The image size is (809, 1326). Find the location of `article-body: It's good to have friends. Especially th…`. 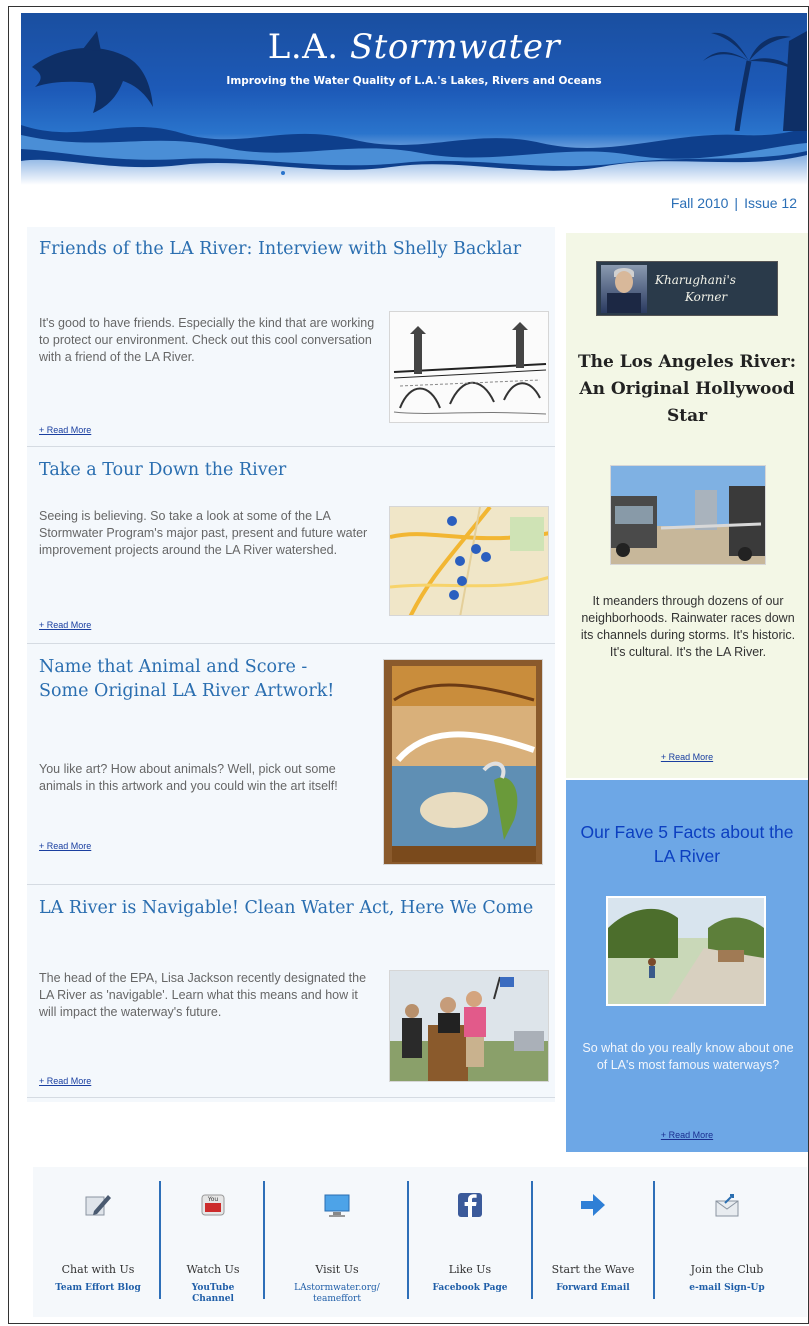

article-body: It's good to have friends. Especially th… is located at coordinates (207, 340).